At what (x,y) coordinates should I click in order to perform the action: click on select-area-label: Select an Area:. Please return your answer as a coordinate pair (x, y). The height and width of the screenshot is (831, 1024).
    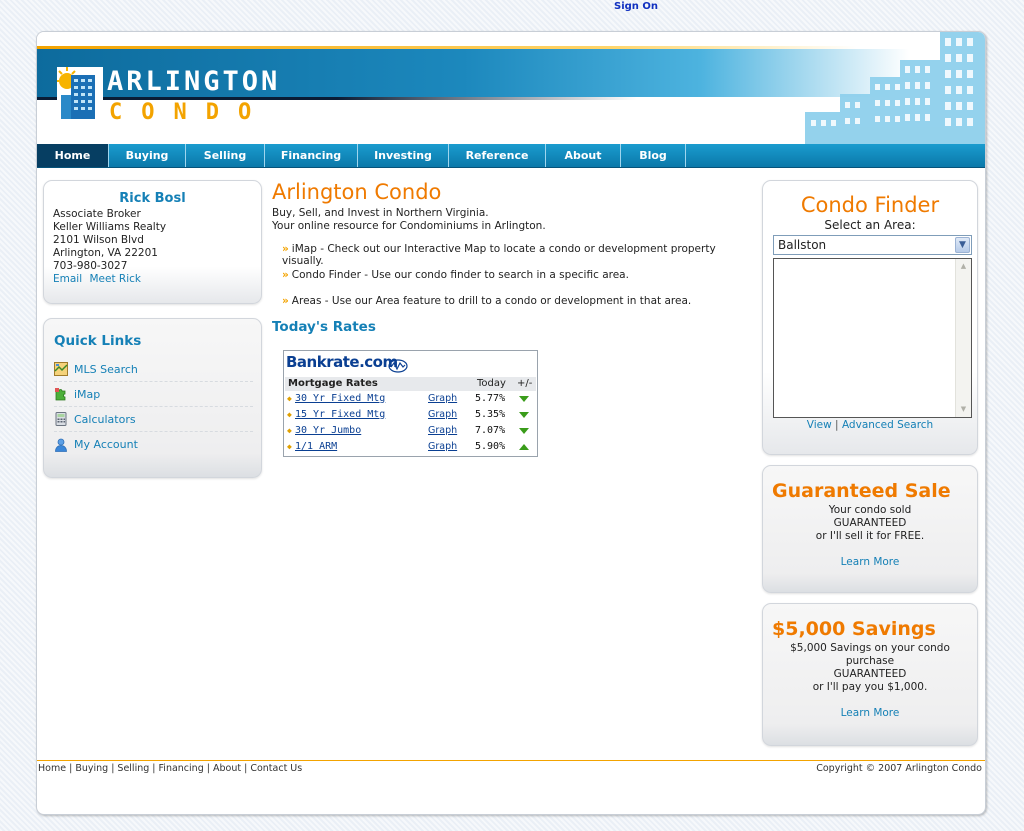
    Looking at the image, I should click on (870, 225).